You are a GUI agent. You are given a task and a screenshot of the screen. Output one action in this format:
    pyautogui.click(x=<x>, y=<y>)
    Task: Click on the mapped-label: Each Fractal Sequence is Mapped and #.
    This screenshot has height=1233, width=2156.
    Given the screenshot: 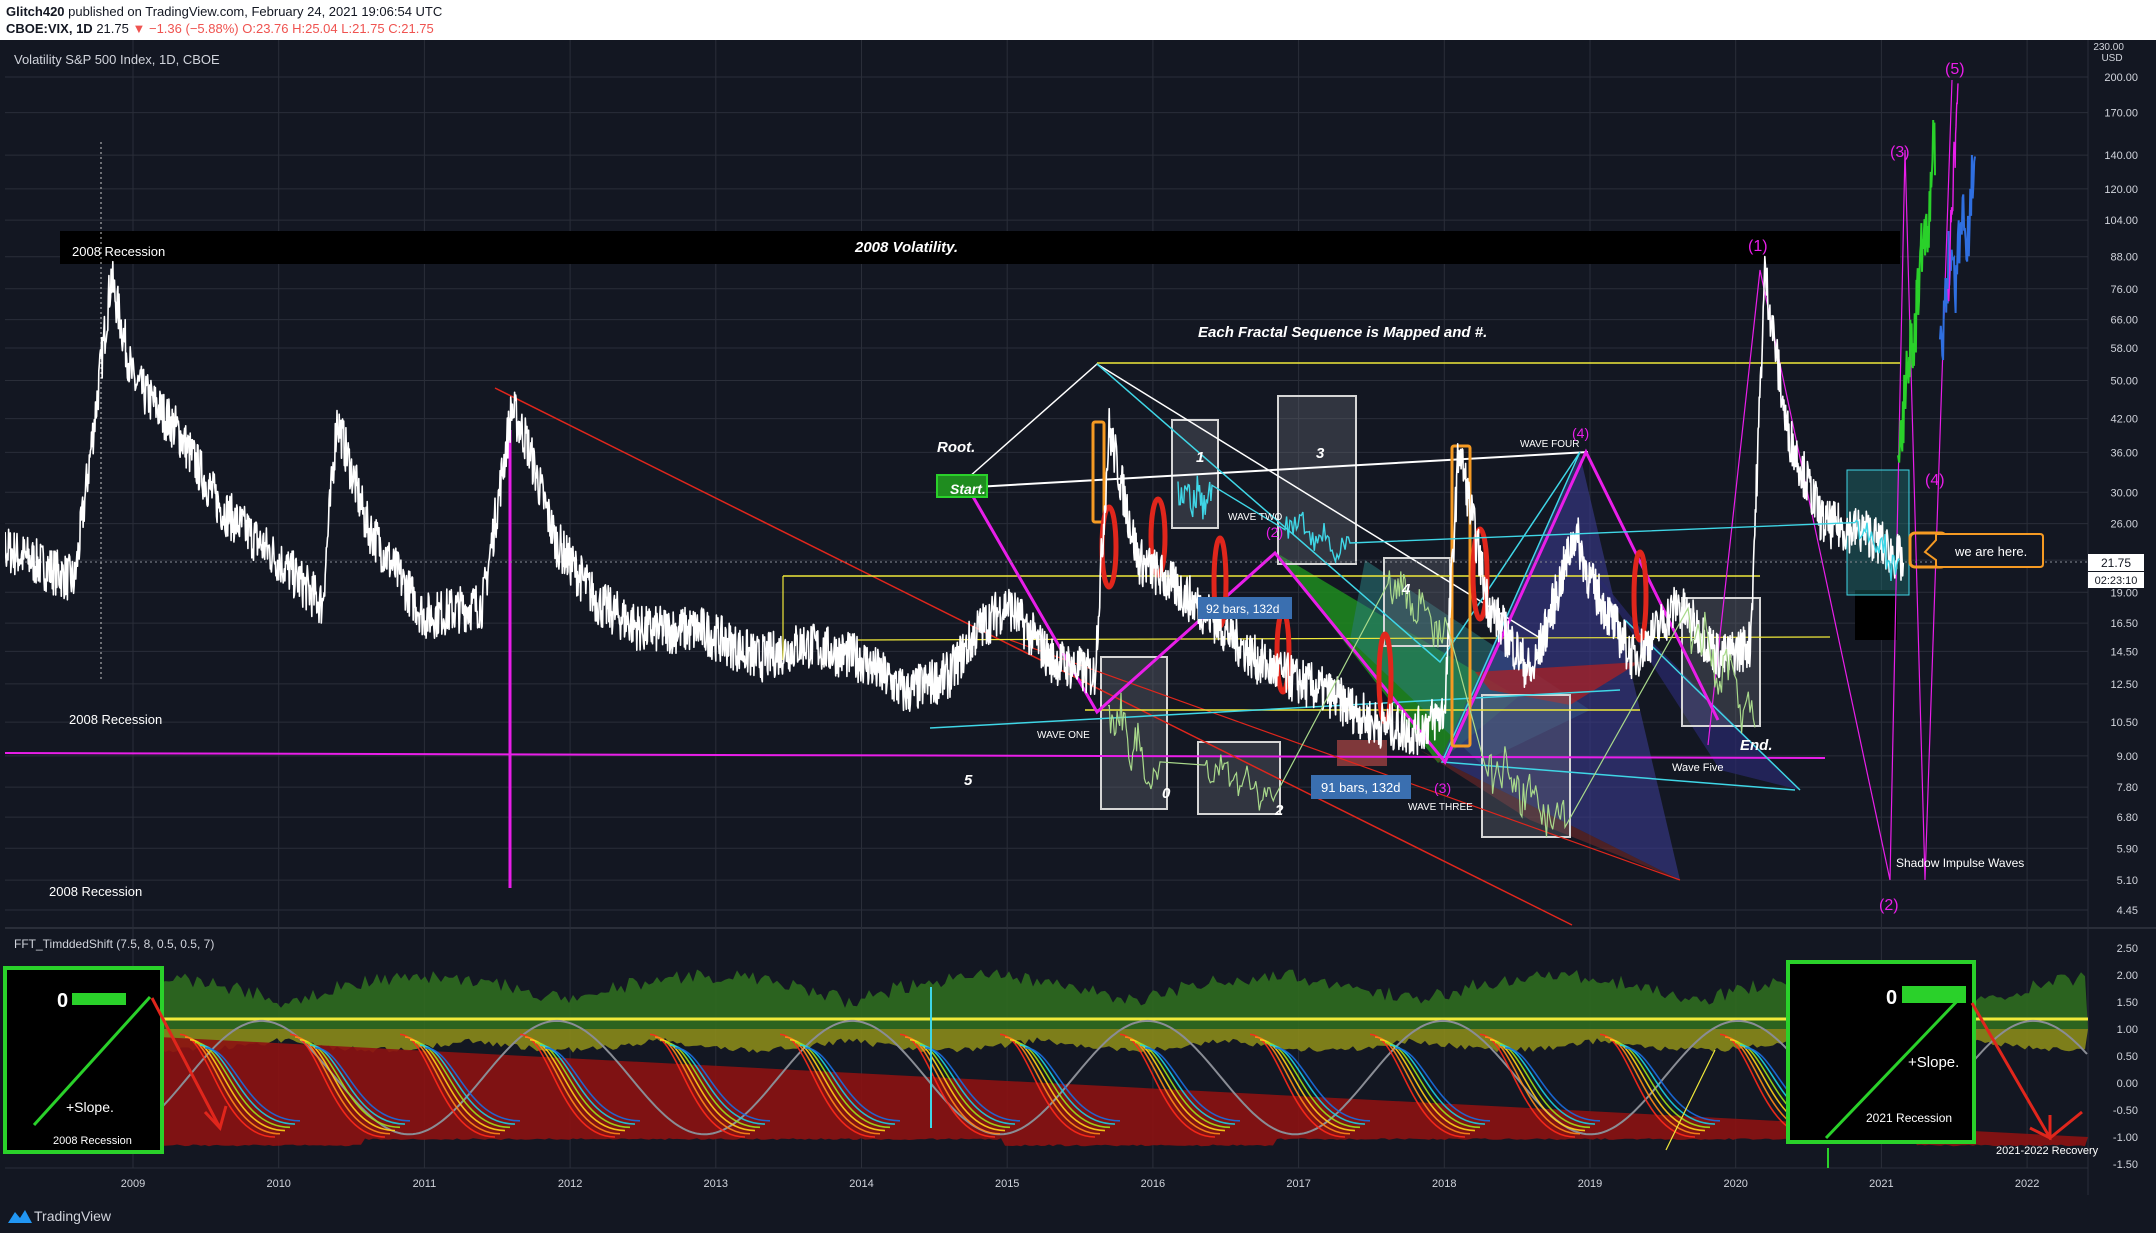 What is the action you would take?
    pyautogui.click(x=1342, y=332)
    